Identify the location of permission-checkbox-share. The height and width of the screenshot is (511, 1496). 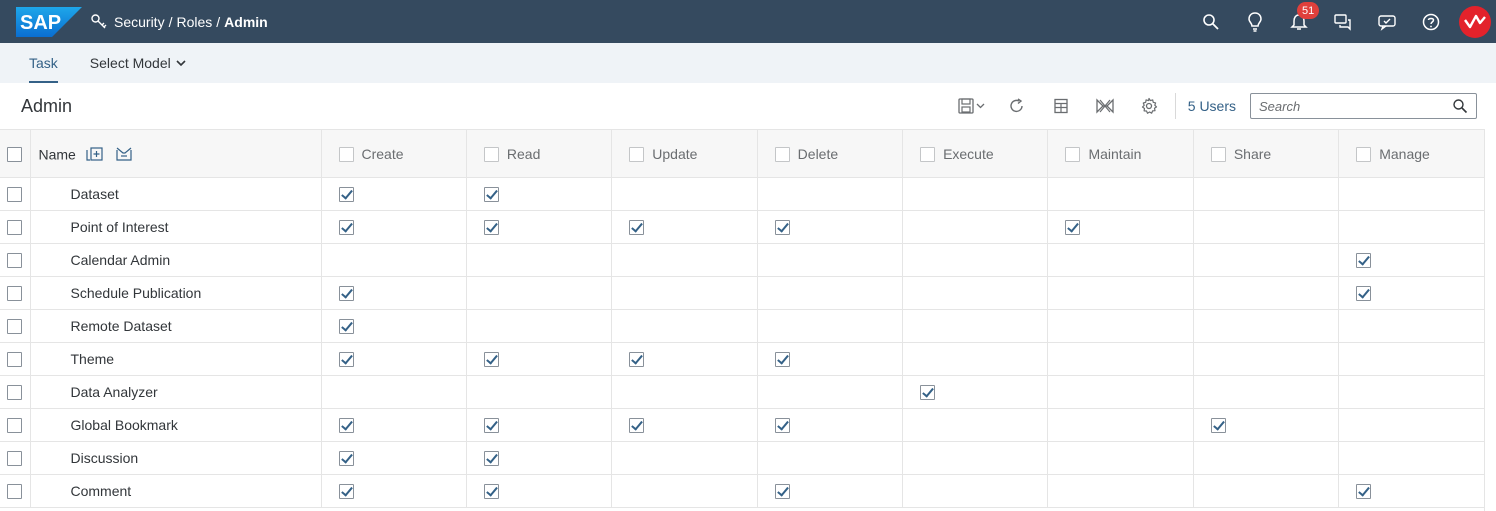
(1218, 426).